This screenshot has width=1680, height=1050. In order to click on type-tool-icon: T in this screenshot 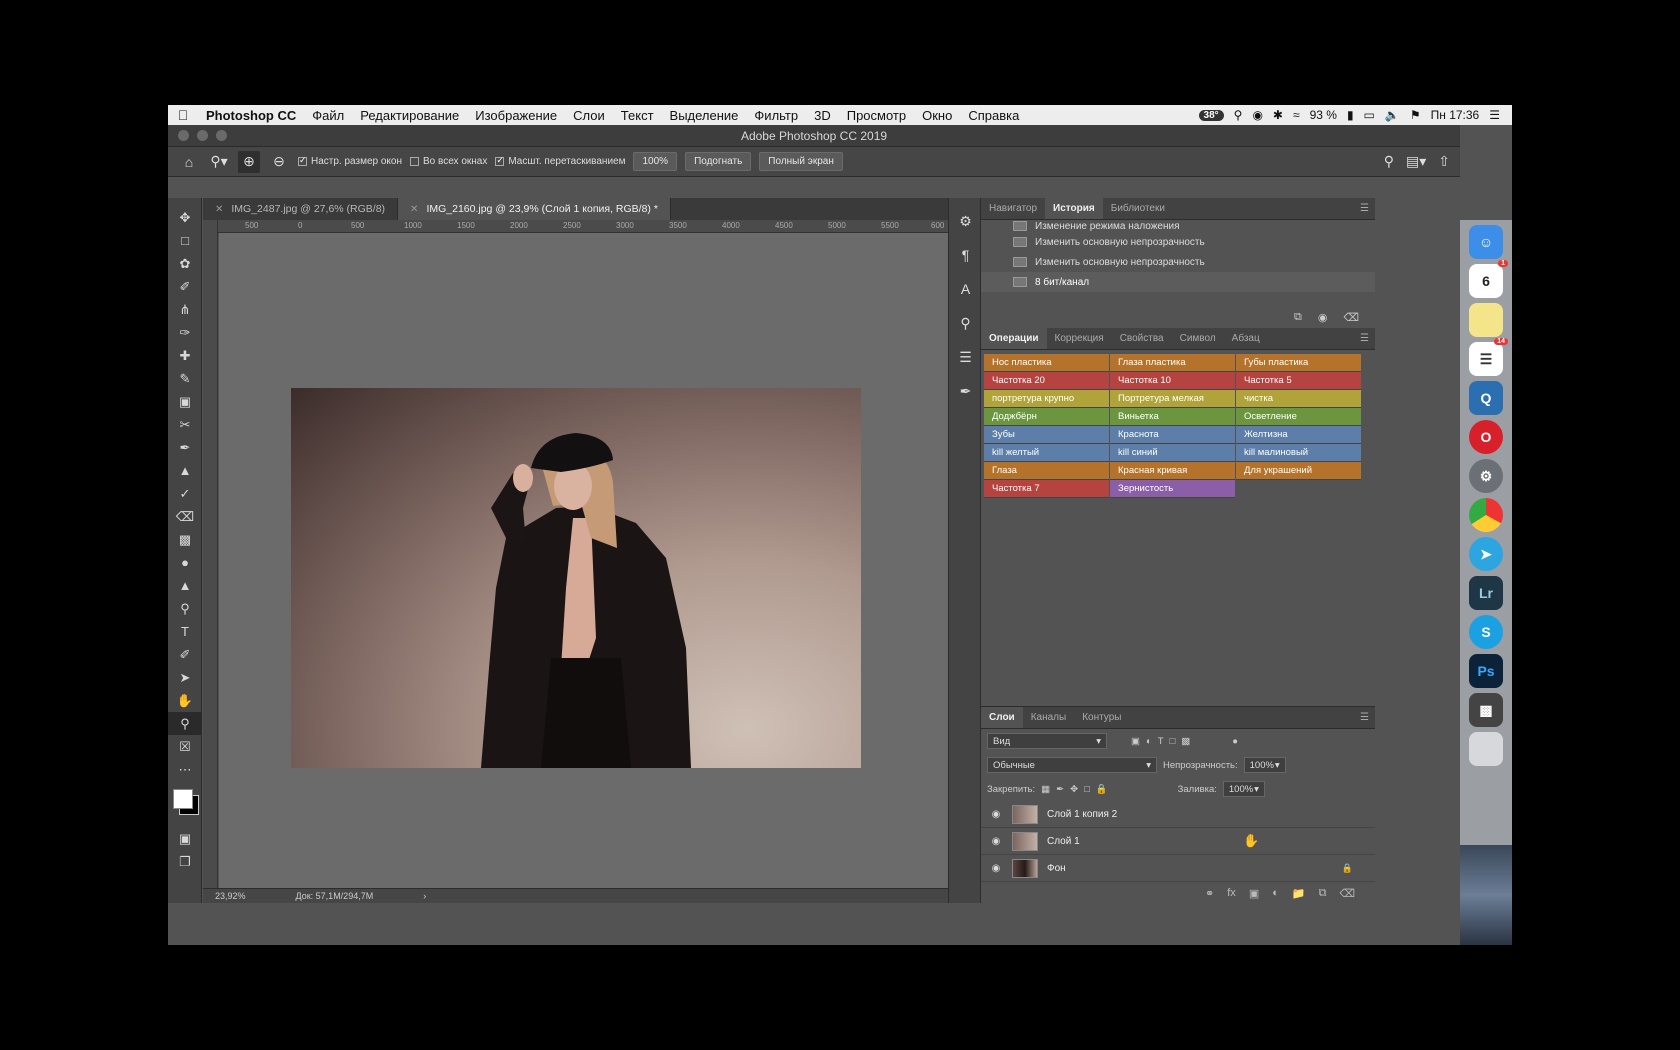, I will do `click(185, 631)`.